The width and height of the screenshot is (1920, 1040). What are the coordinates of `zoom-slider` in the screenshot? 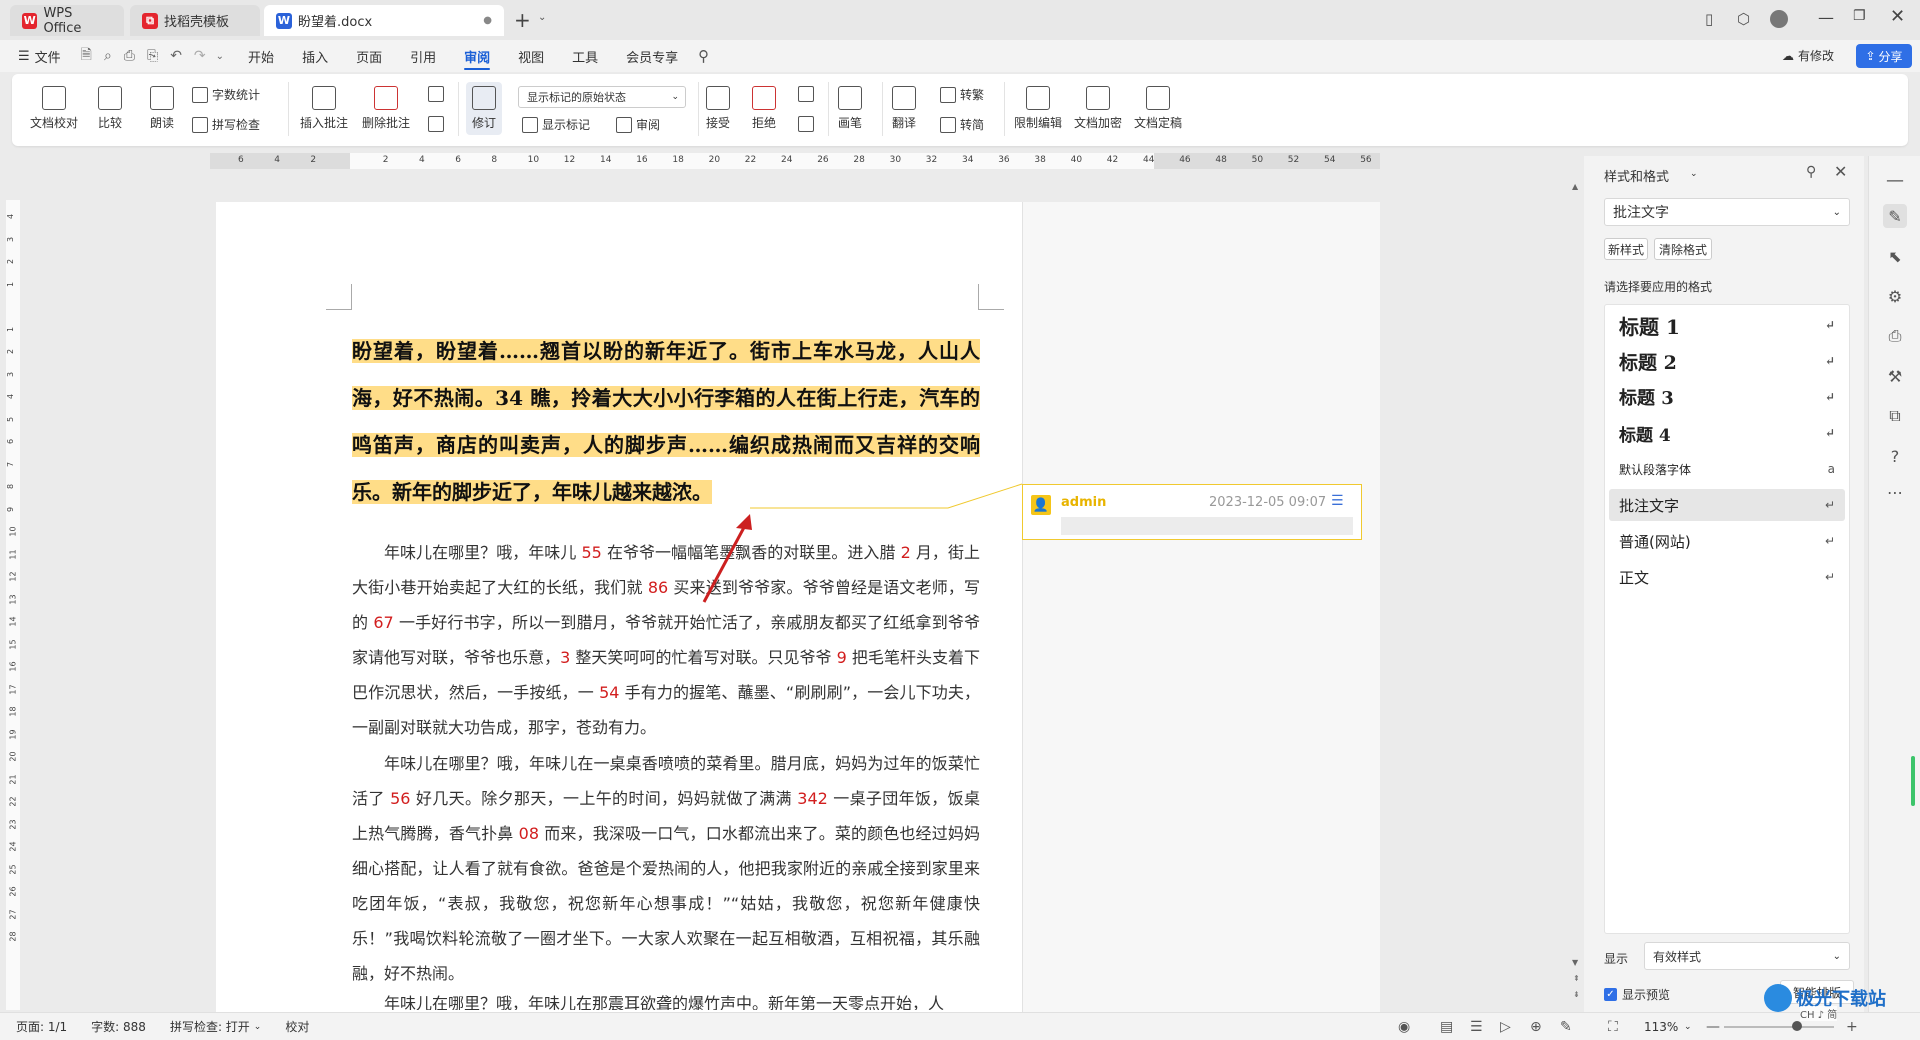 It's located at (1779, 1026).